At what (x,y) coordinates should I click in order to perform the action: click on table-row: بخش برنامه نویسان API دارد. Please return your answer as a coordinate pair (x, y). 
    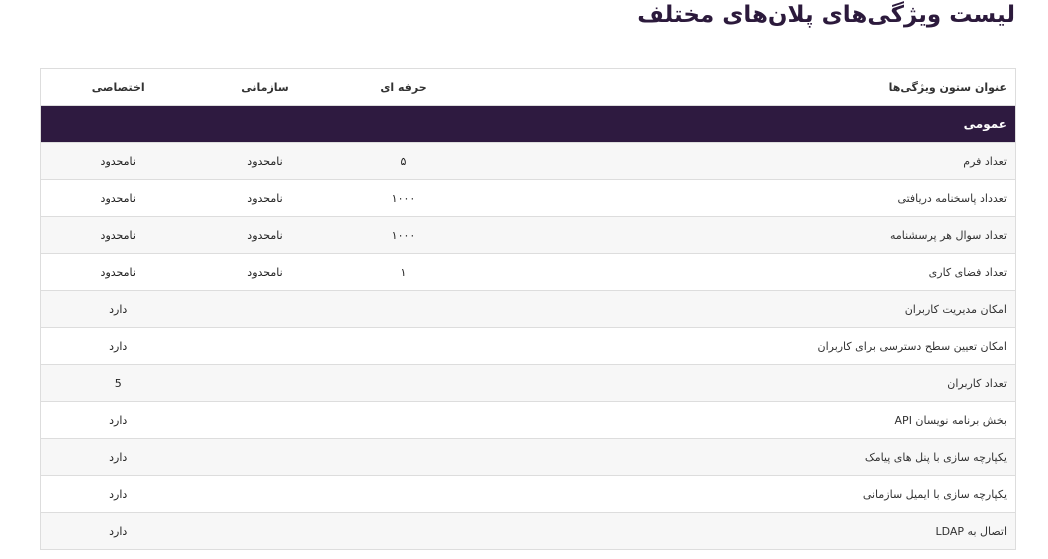
    Looking at the image, I should click on (528, 420).